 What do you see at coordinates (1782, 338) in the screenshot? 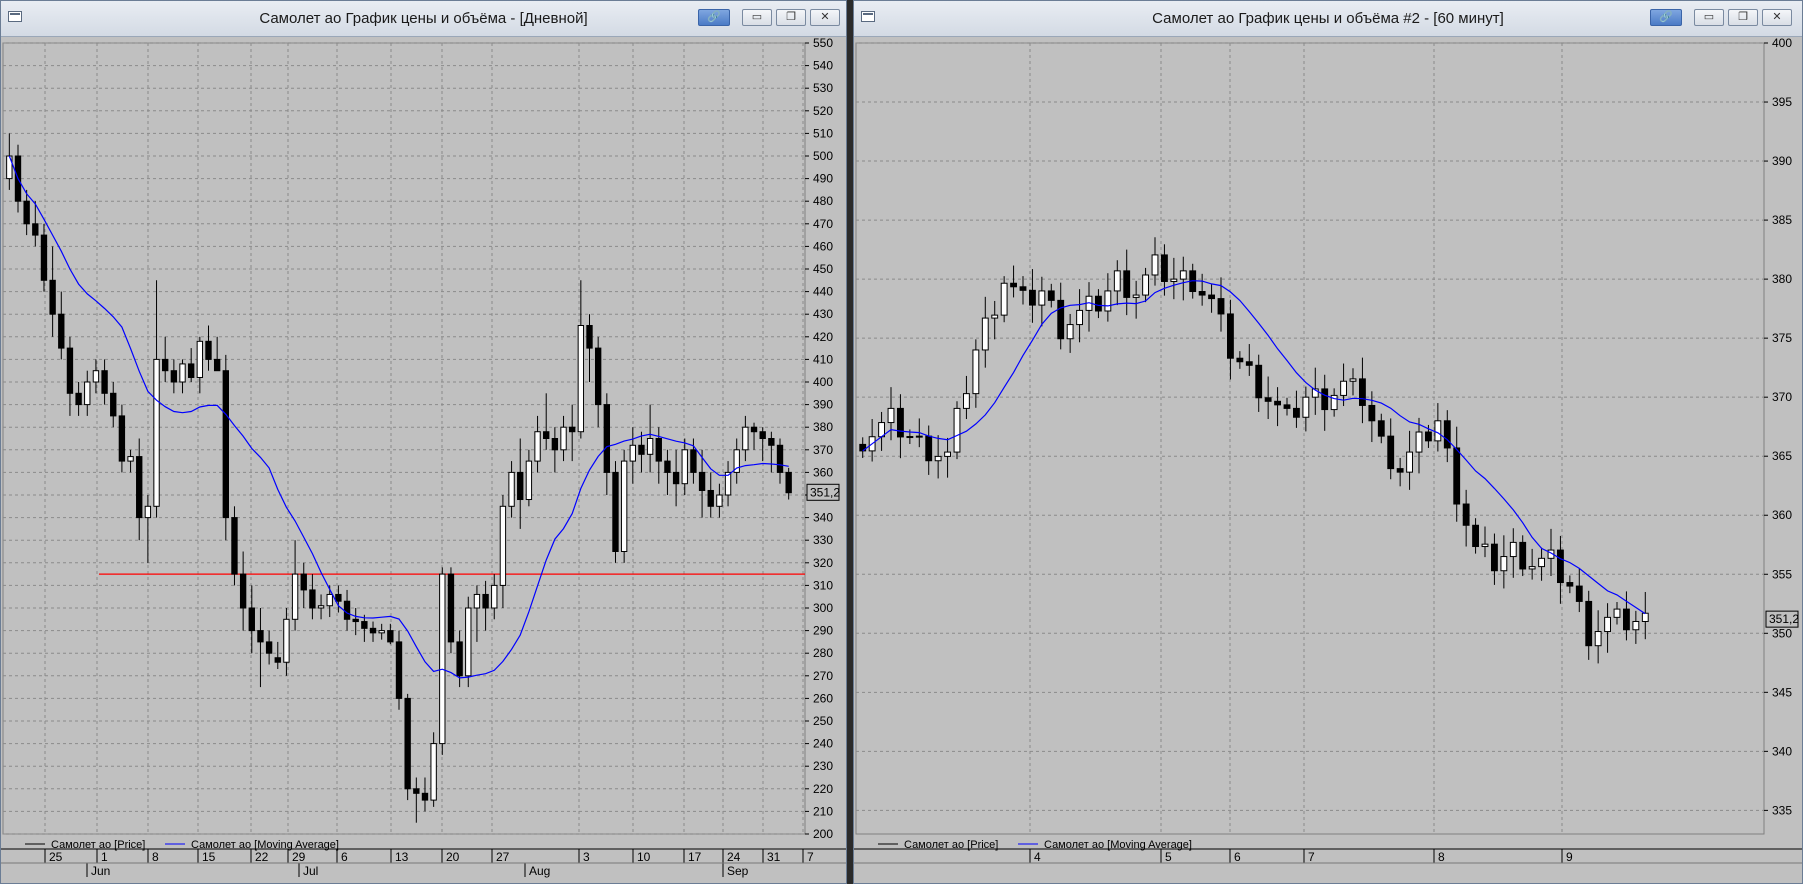
I see `y-tick-label: 375` at bounding box center [1782, 338].